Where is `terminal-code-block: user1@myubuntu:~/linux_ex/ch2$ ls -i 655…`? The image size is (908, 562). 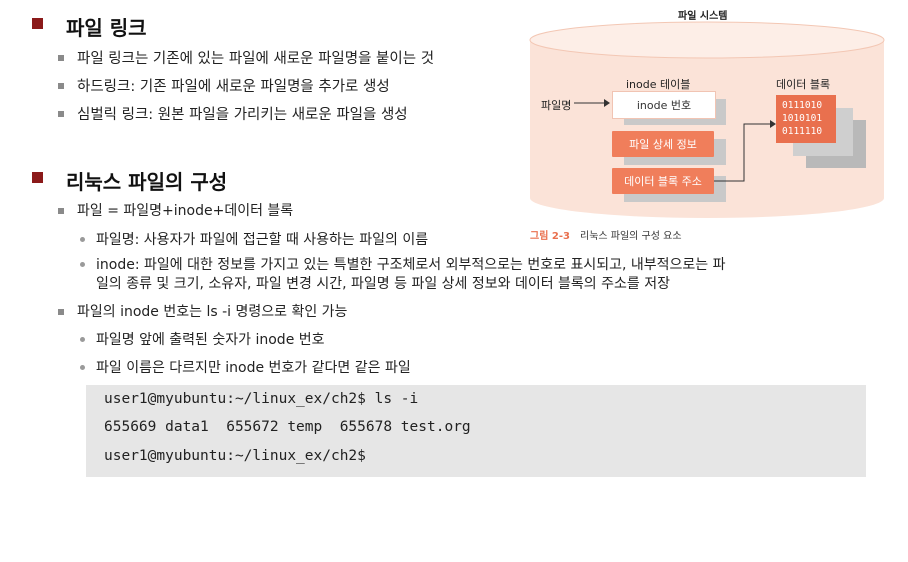 terminal-code-block: user1@myubuntu:~/linux_ex/ch2$ ls -i 655… is located at coordinates (476, 431).